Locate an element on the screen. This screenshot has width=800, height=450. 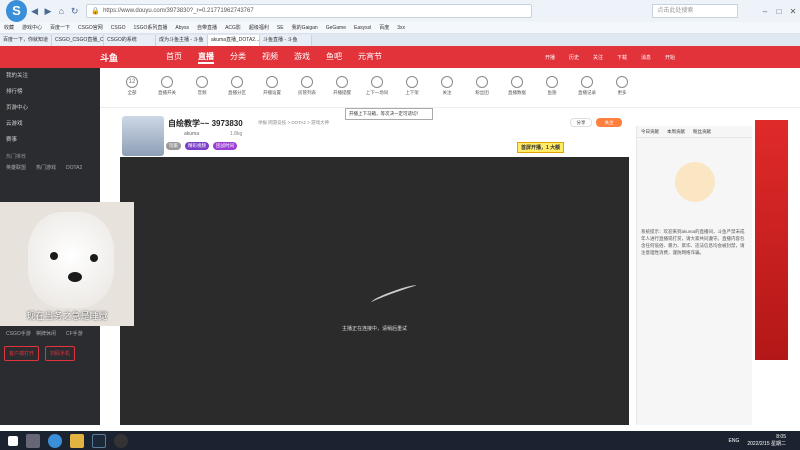
close-icon: ✕ is located at coordinates (793, 11).